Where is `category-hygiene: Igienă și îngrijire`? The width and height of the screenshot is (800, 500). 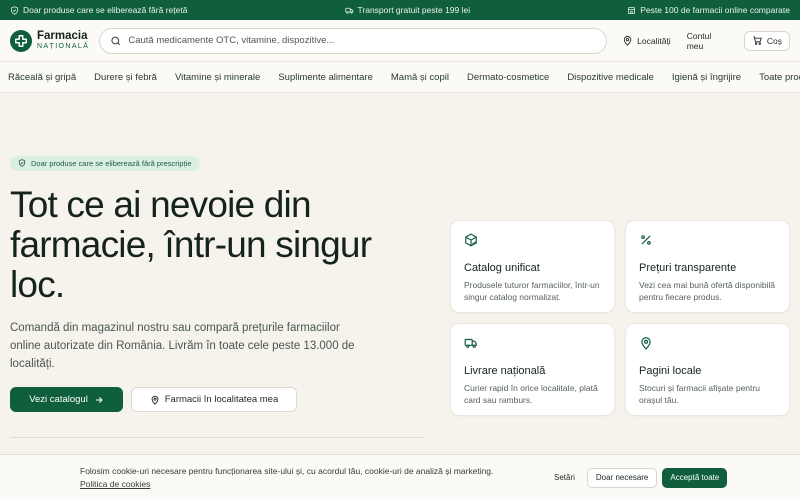
category-hygiene: Igienă și îngrijire is located at coordinates (706, 77).